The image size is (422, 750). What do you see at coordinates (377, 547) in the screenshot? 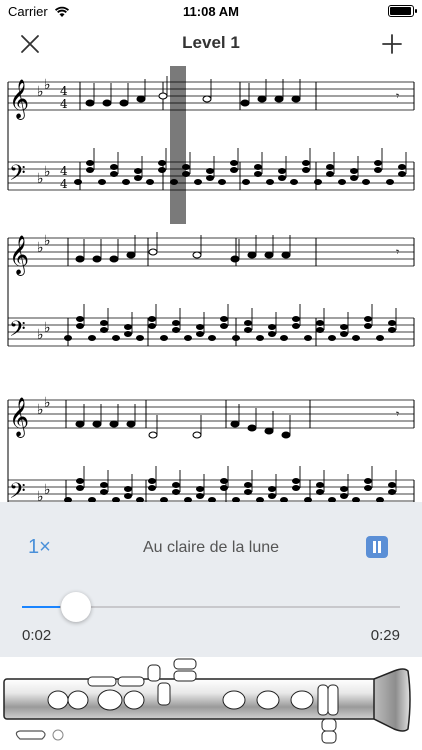
I see `pause-icon` at bounding box center [377, 547].